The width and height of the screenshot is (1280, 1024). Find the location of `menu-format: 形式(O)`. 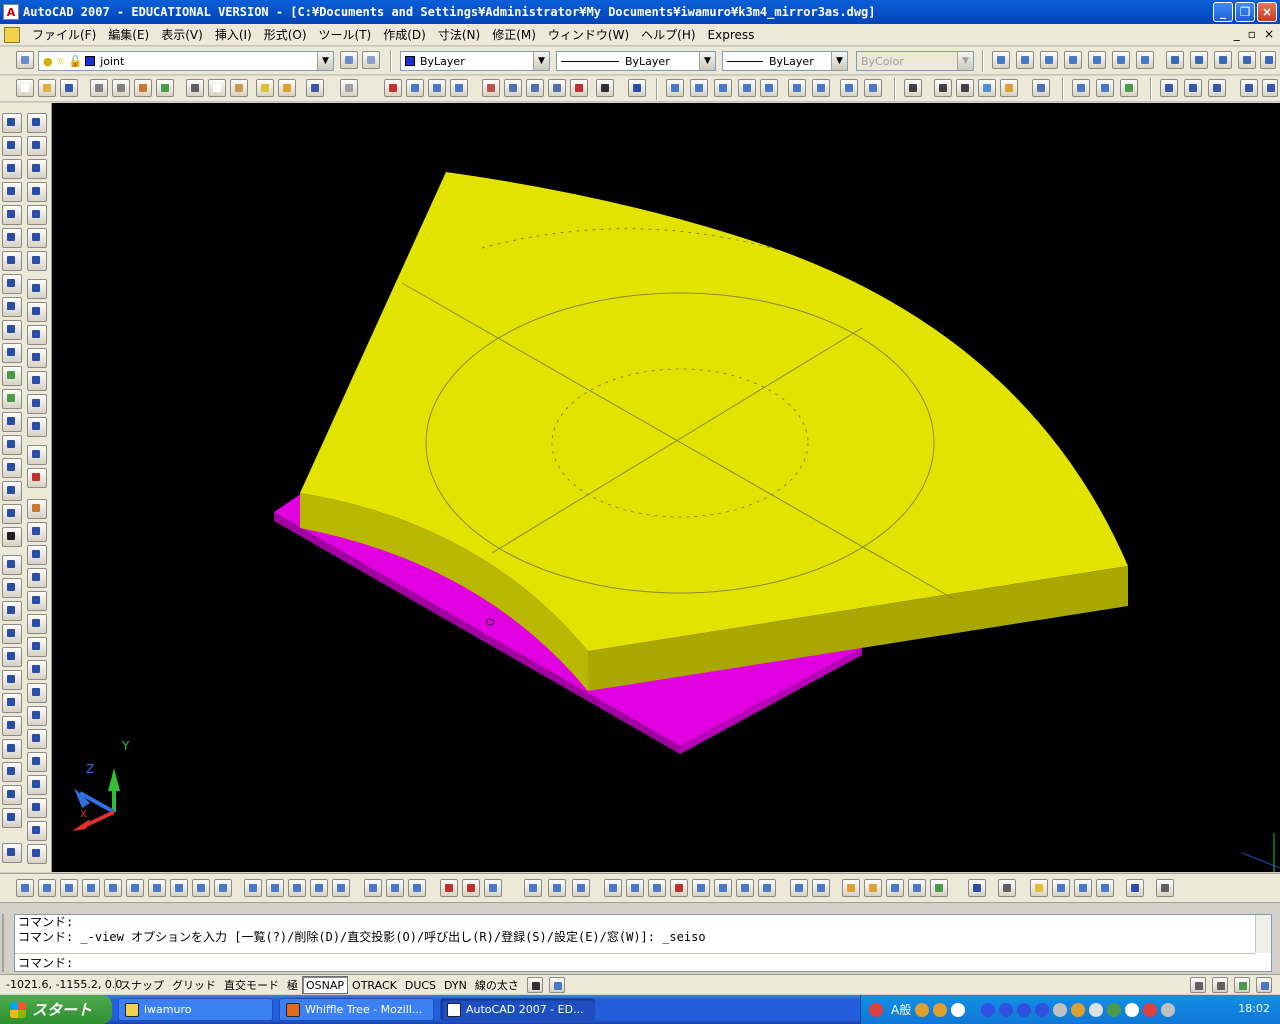

menu-format: 形式(O) is located at coordinates (285, 34).